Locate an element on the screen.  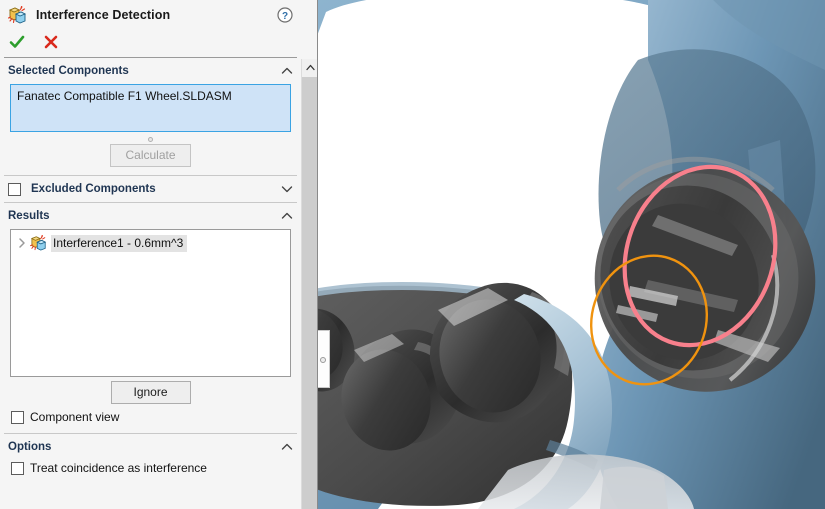
flyout-handle-icon is located at coordinates (323, 360).